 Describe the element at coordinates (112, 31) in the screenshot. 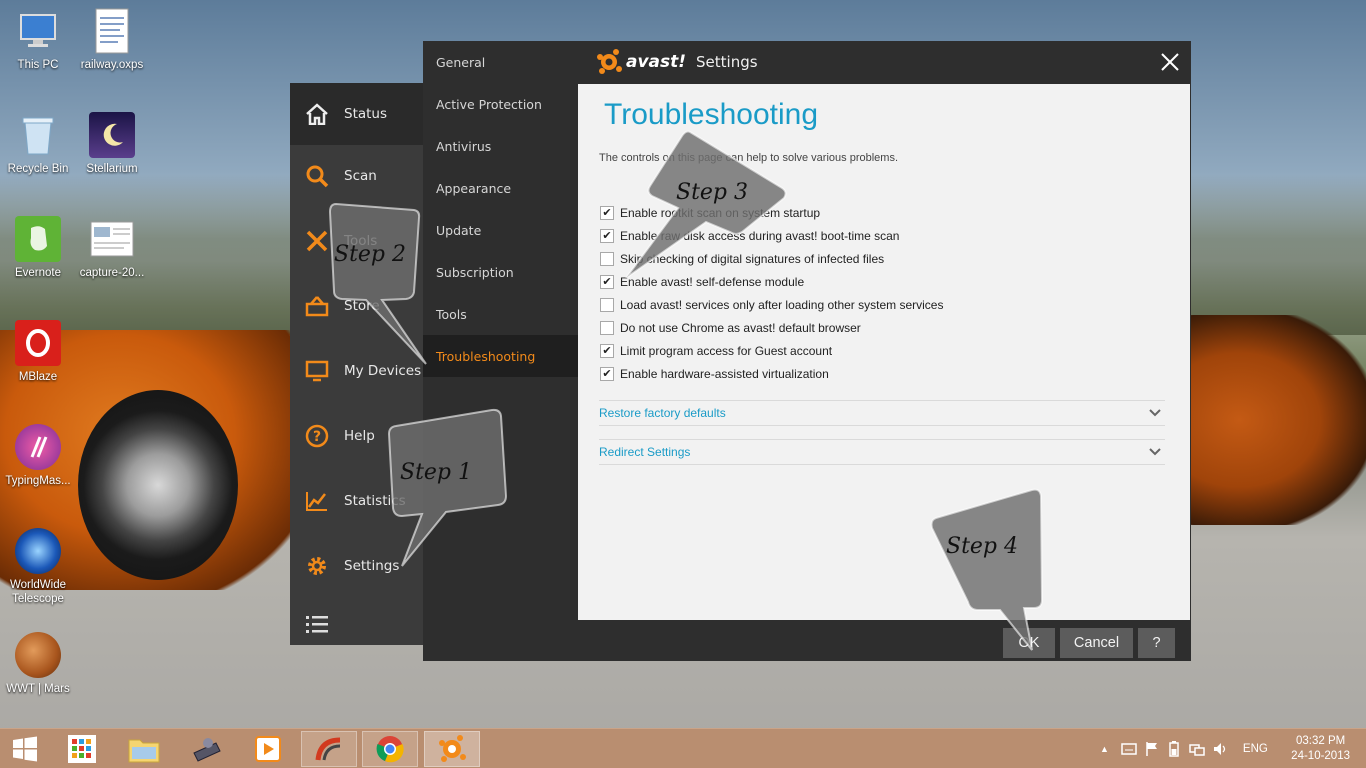

I see `document-icon` at that location.